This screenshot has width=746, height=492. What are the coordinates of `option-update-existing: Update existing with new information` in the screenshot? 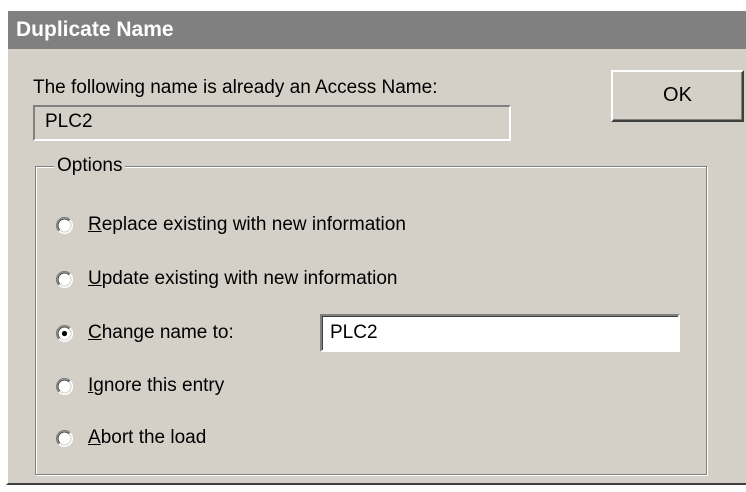 It's located at (226, 279).